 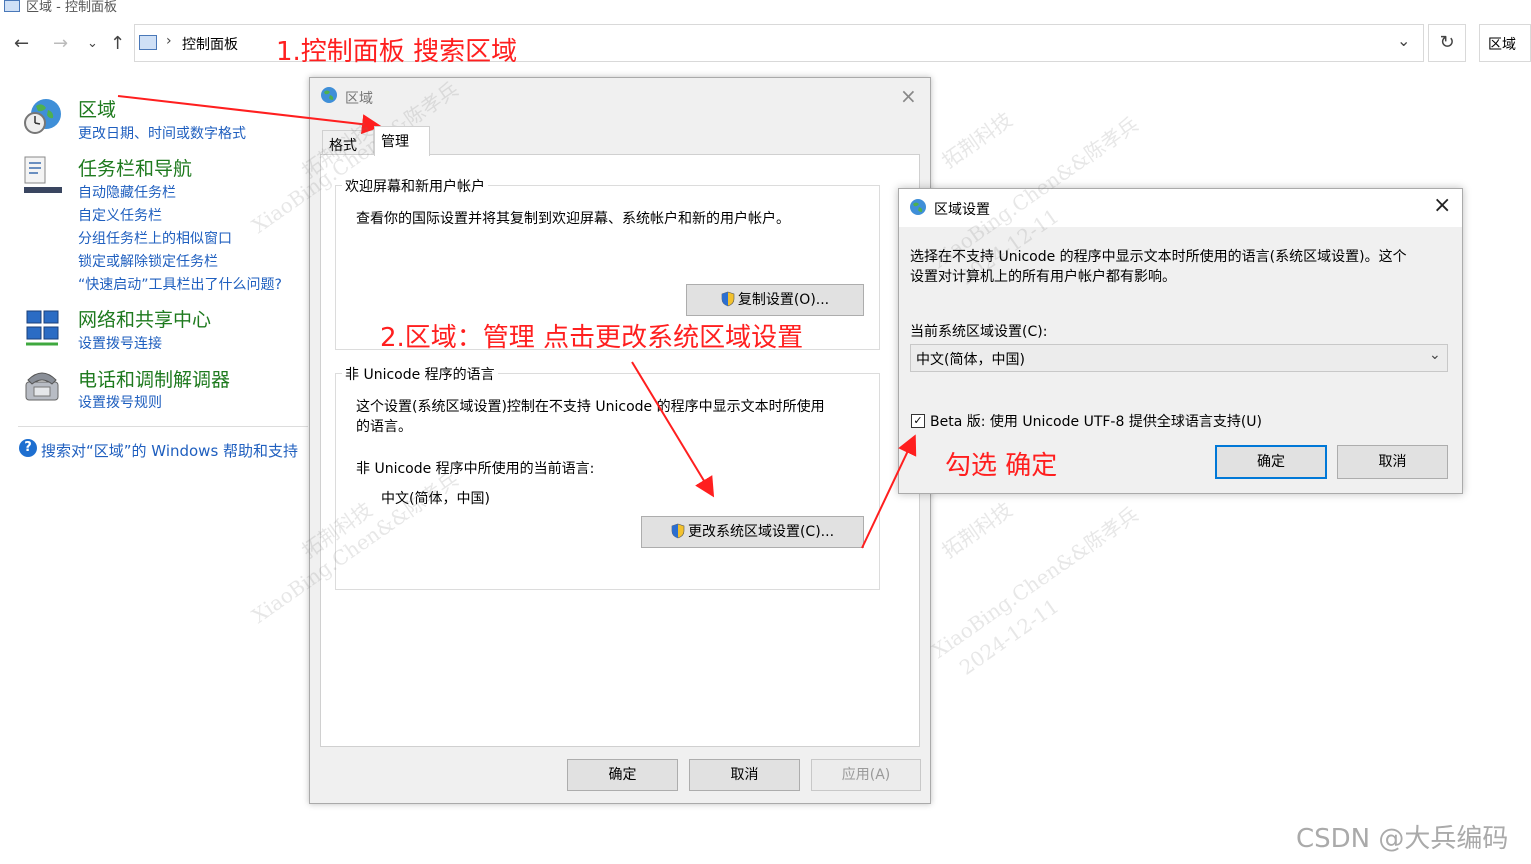 What do you see at coordinates (402, 141) in the screenshot?
I see `tab-administrative: 管理` at bounding box center [402, 141].